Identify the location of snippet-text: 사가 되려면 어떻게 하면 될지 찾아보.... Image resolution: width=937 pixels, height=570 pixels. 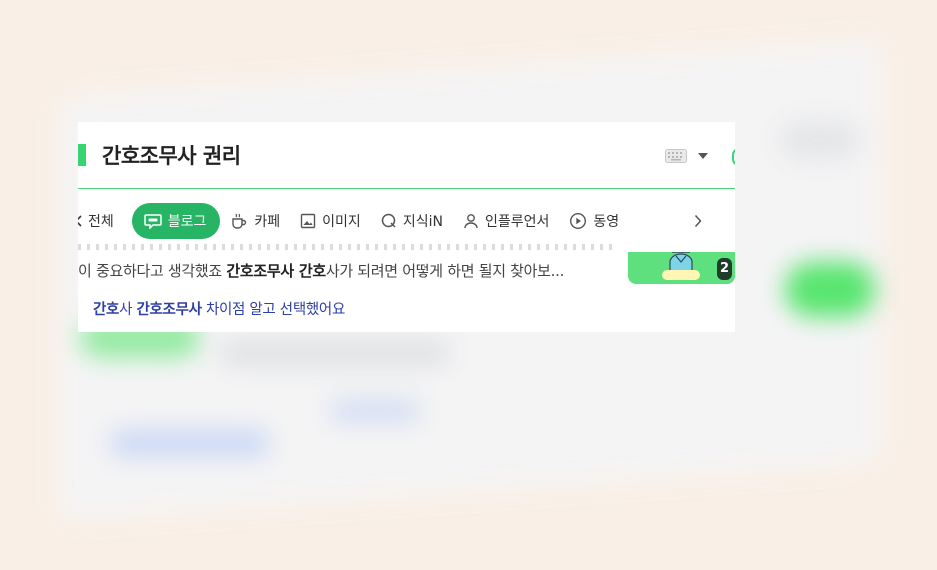
(445, 271).